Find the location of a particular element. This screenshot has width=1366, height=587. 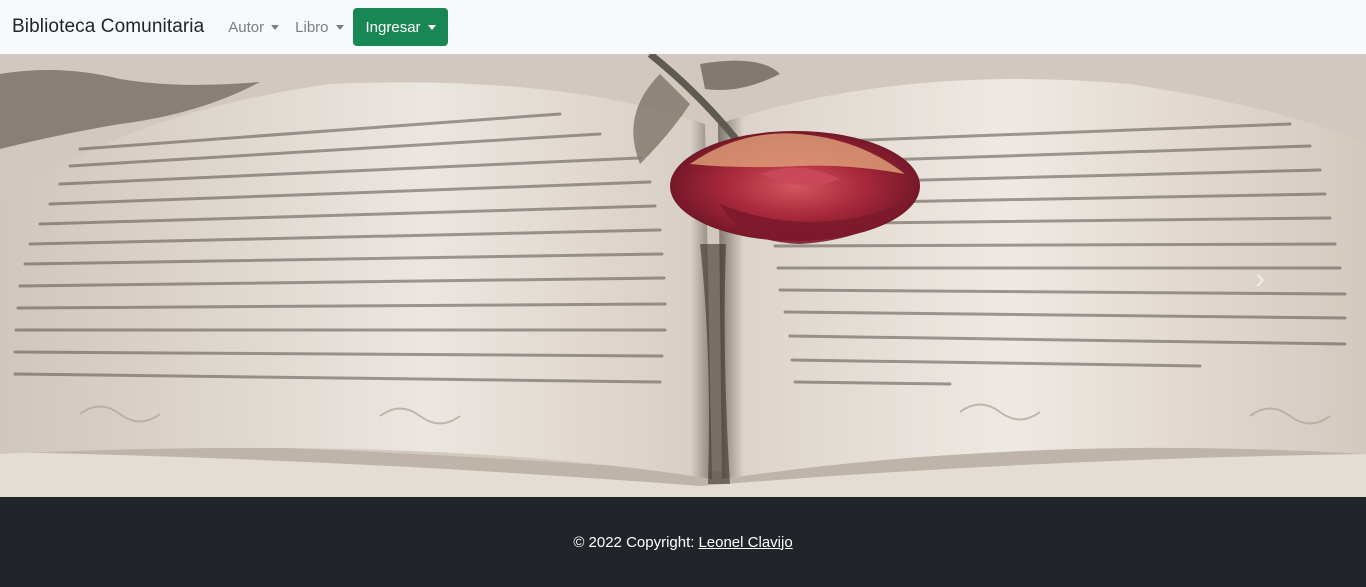

brand-link: Biblioteca Comunitaria is located at coordinates (108, 27).